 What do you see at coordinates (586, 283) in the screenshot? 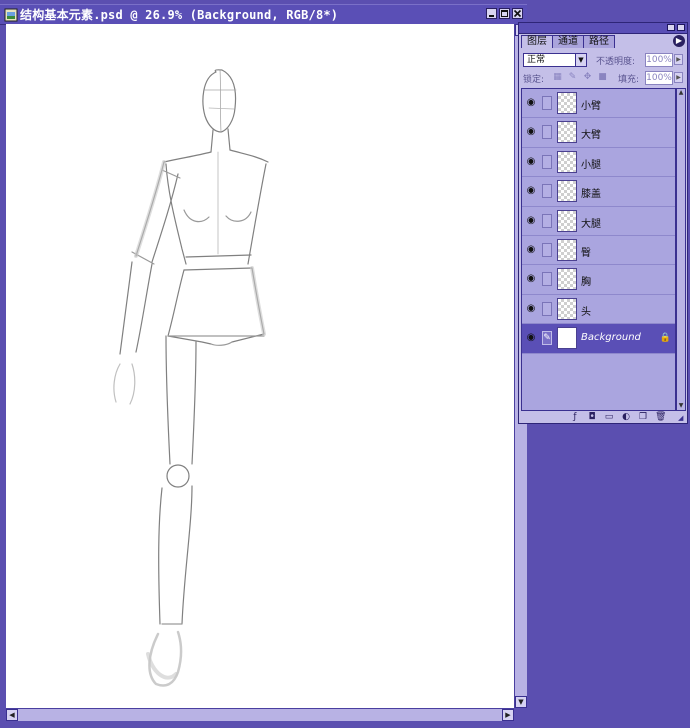
I see `layer-name: 胸` at bounding box center [586, 283].